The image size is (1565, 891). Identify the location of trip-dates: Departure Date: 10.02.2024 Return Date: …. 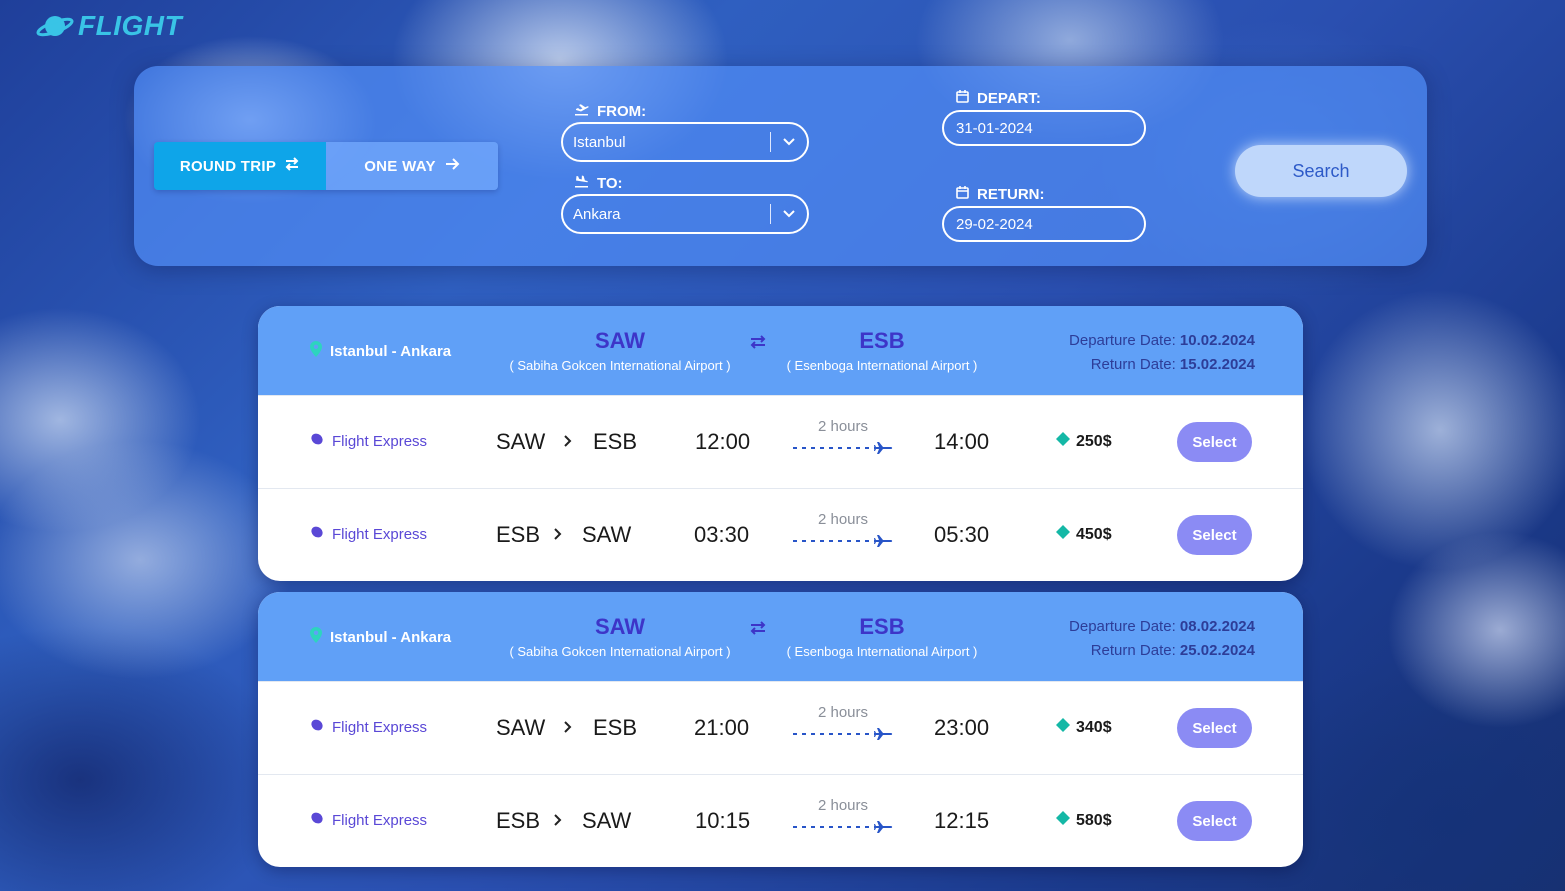
(1162, 353).